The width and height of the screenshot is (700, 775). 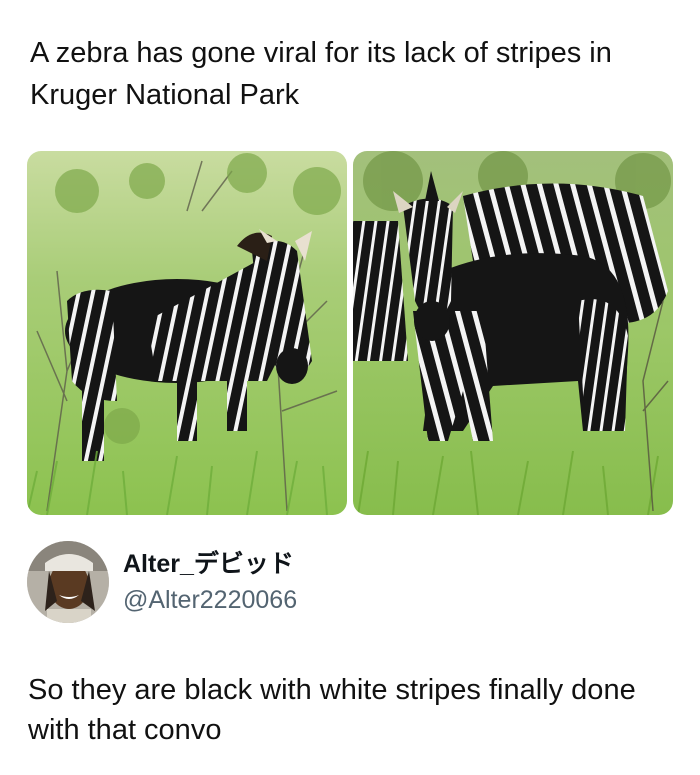 I want to click on avatar-image, so click(x=68, y=582).